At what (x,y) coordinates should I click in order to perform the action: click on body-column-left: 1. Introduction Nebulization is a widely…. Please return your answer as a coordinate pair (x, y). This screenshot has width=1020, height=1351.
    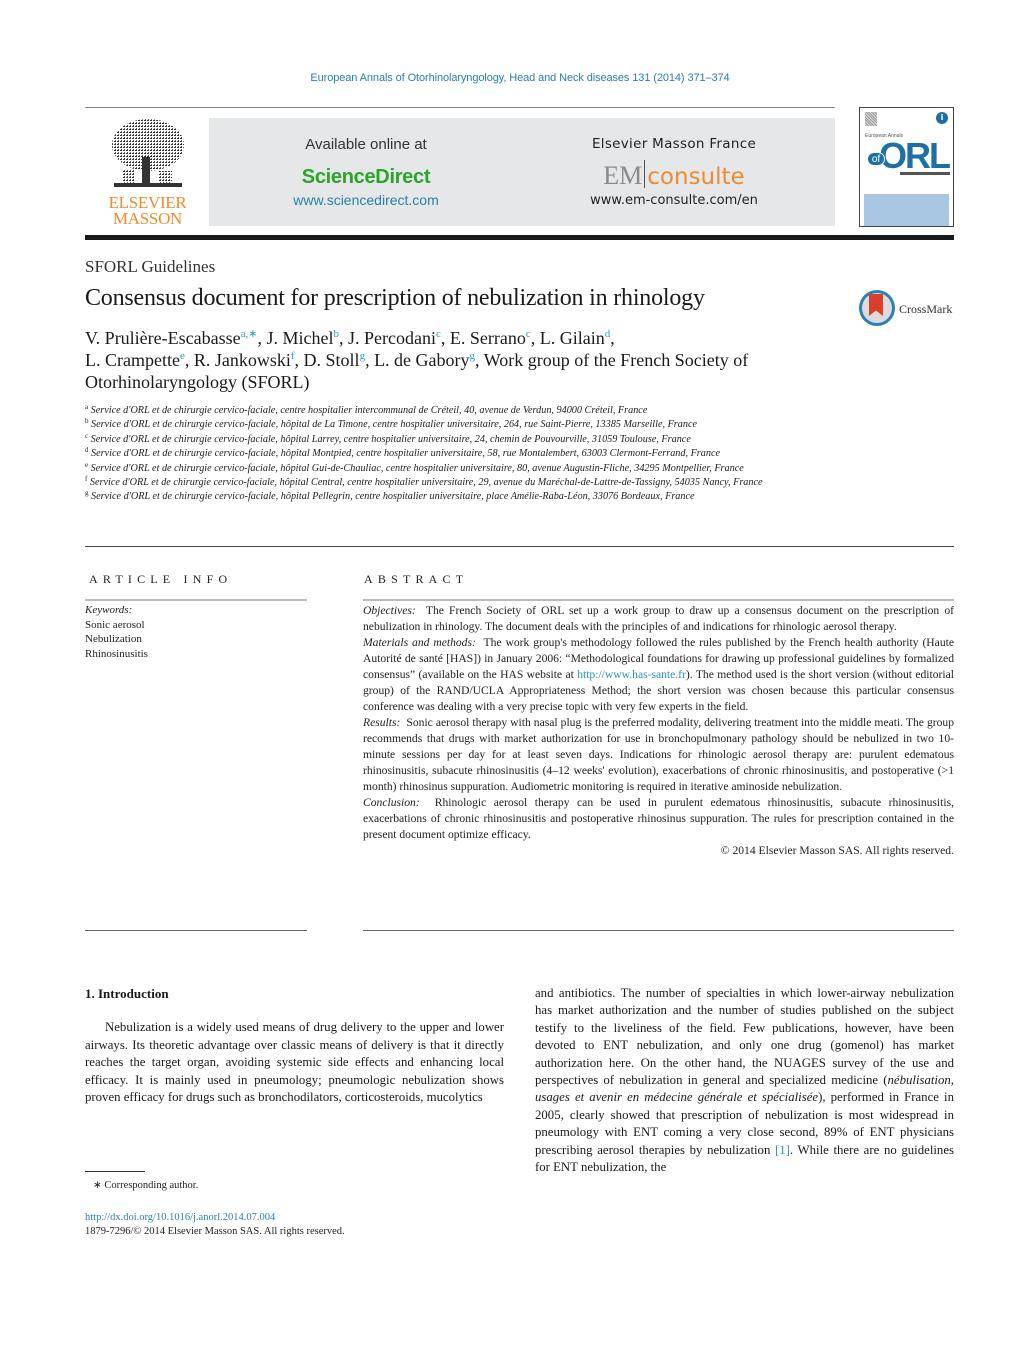
    Looking at the image, I should click on (294, 1045).